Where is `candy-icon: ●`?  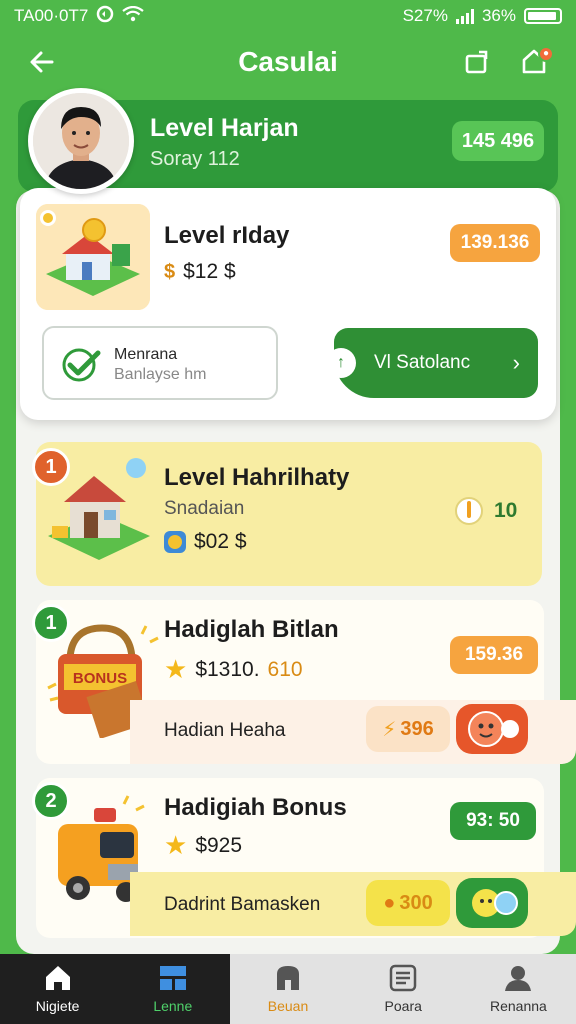 candy-icon: ● is located at coordinates (389, 902).